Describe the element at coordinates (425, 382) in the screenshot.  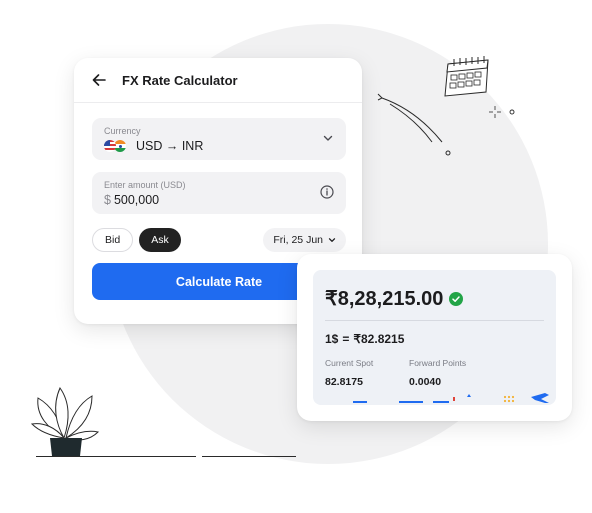
I see `forward-points-value: 0.0040` at that location.